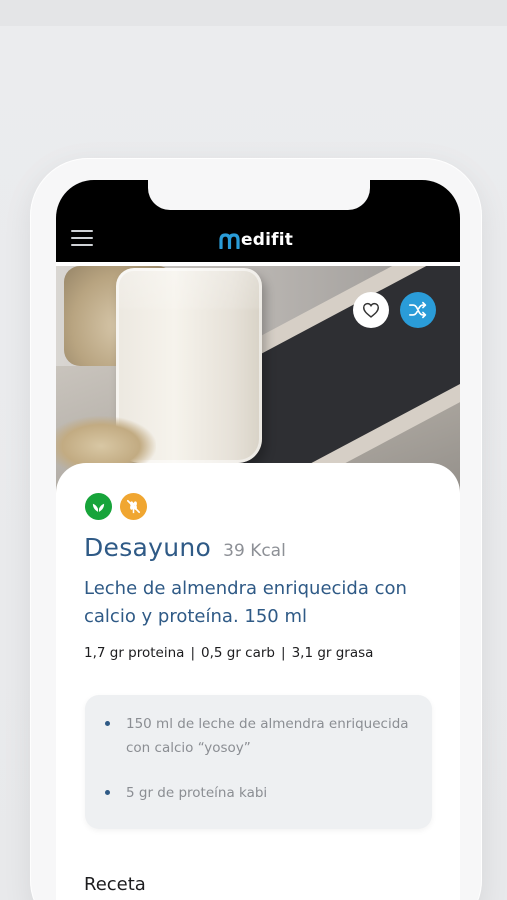  What do you see at coordinates (267, 240) in the screenshot?
I see `logo-text: edifit` at bounding box center [267, 240].